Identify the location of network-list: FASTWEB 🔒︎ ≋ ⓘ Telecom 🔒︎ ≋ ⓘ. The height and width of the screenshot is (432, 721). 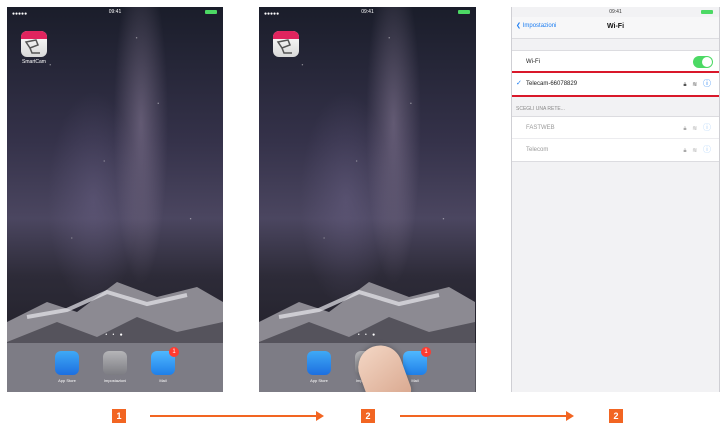
(615, 139).